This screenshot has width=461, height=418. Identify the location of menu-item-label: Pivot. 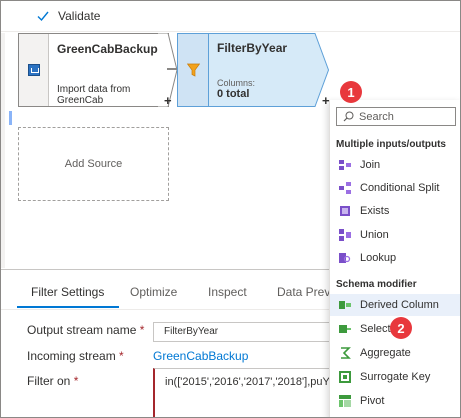
(372, 401).